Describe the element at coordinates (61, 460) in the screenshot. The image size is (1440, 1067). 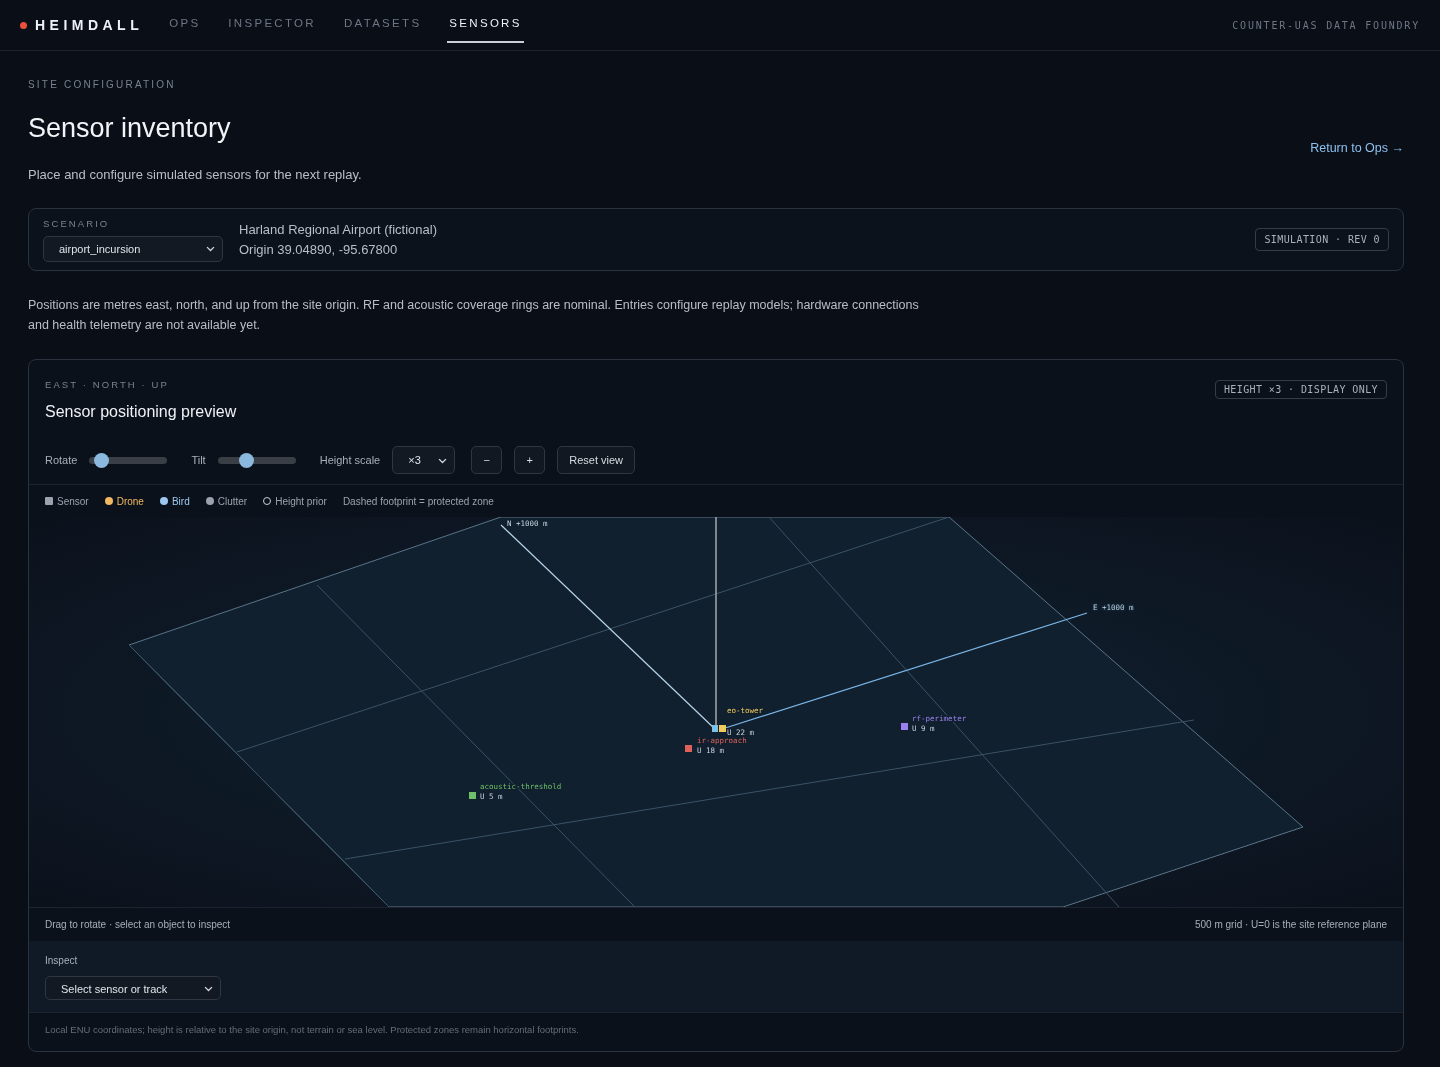
I see `slider-label: Rotate` at that location.